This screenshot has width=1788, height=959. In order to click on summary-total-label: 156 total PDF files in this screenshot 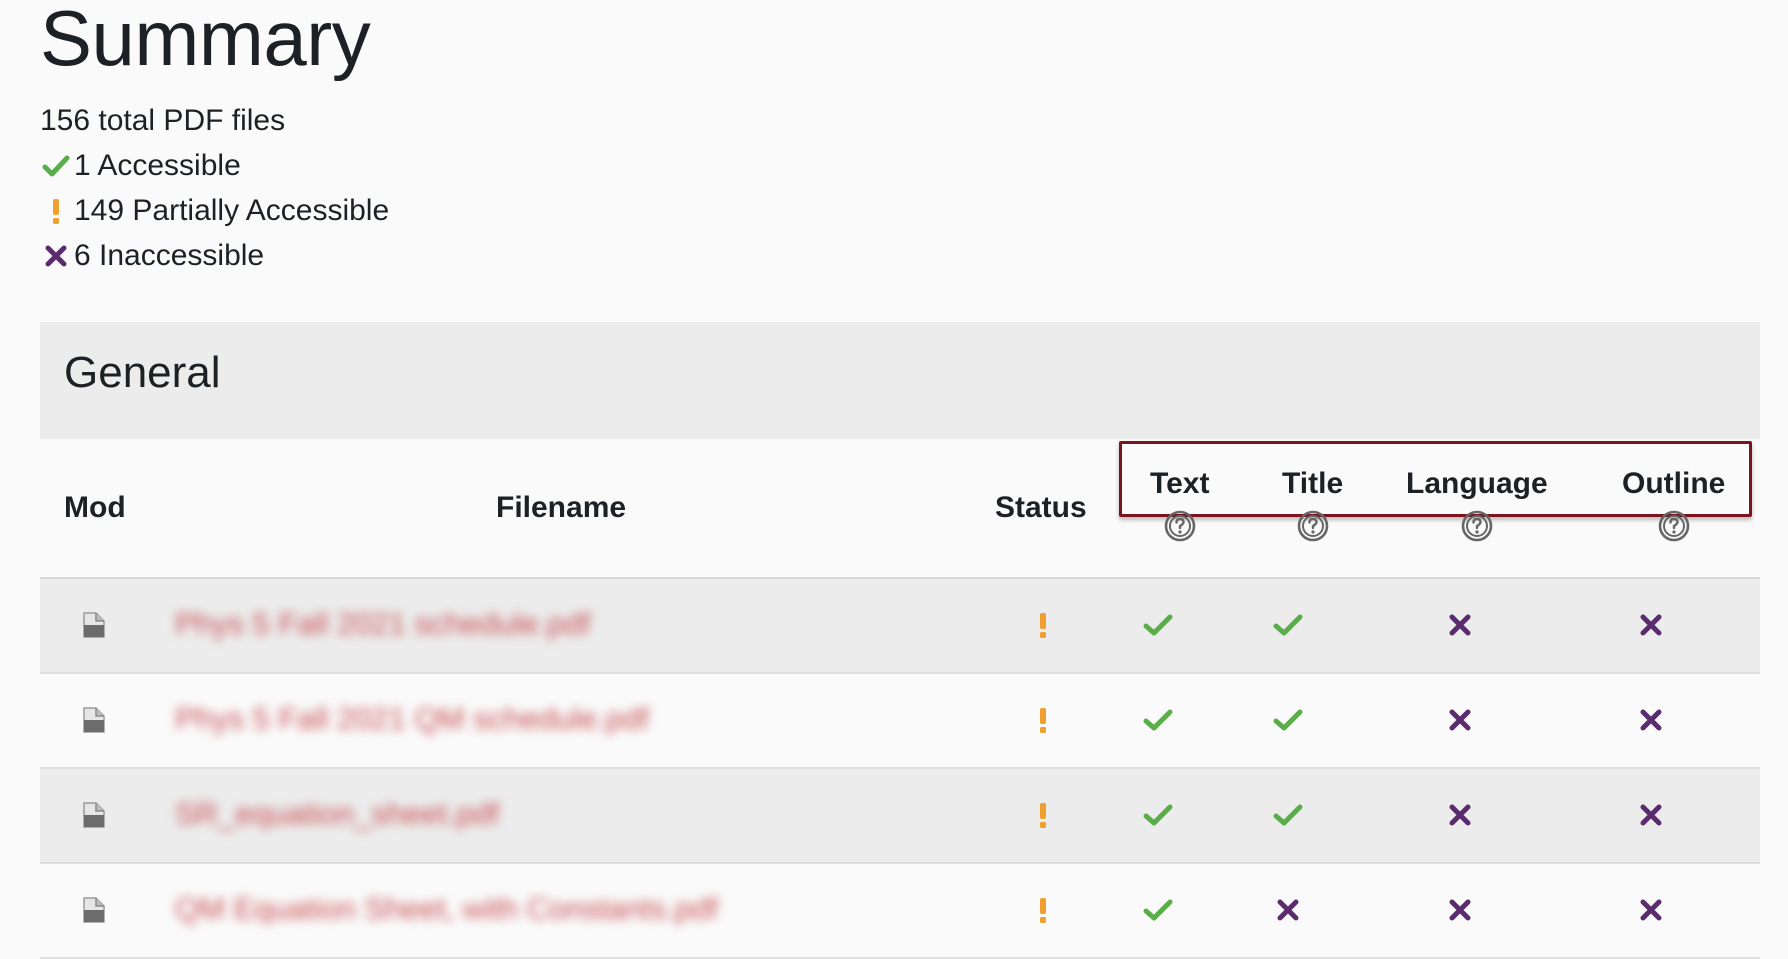, I will do `click(163, 120)`.